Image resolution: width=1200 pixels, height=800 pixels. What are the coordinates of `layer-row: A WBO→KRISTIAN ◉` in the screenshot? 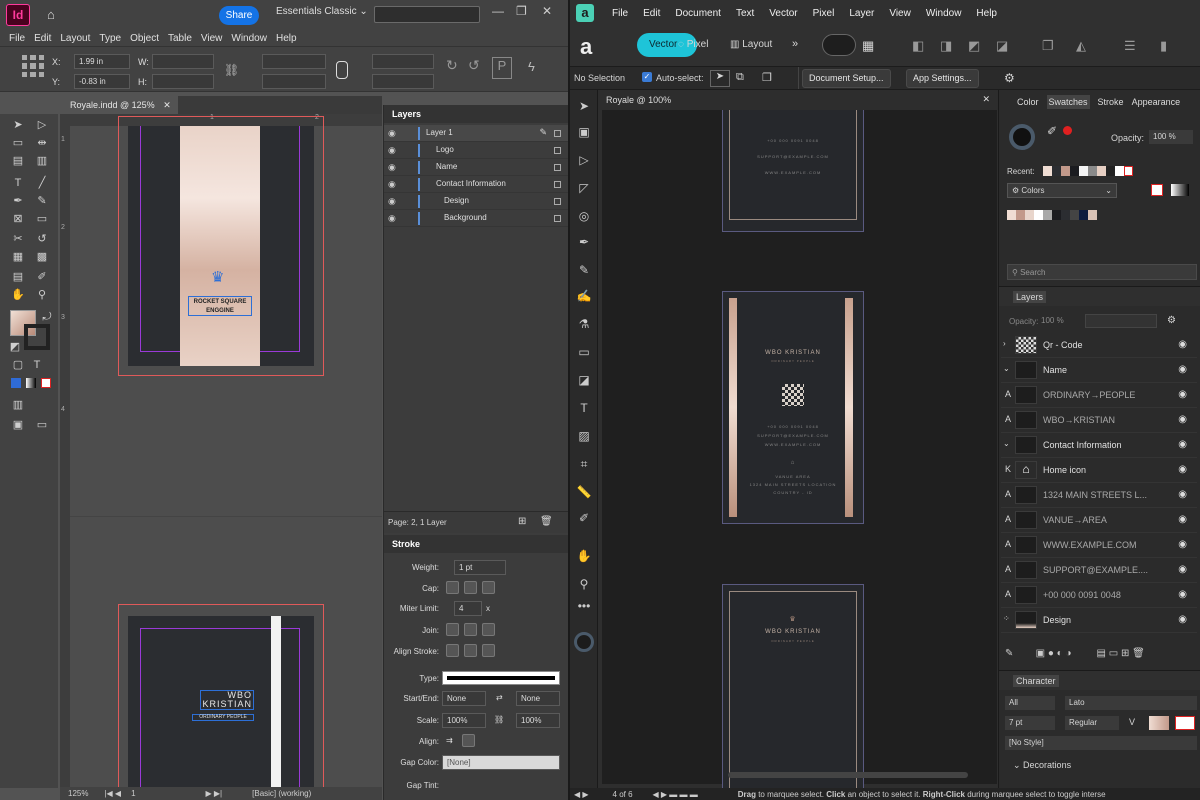 It's located at (1099, 420).